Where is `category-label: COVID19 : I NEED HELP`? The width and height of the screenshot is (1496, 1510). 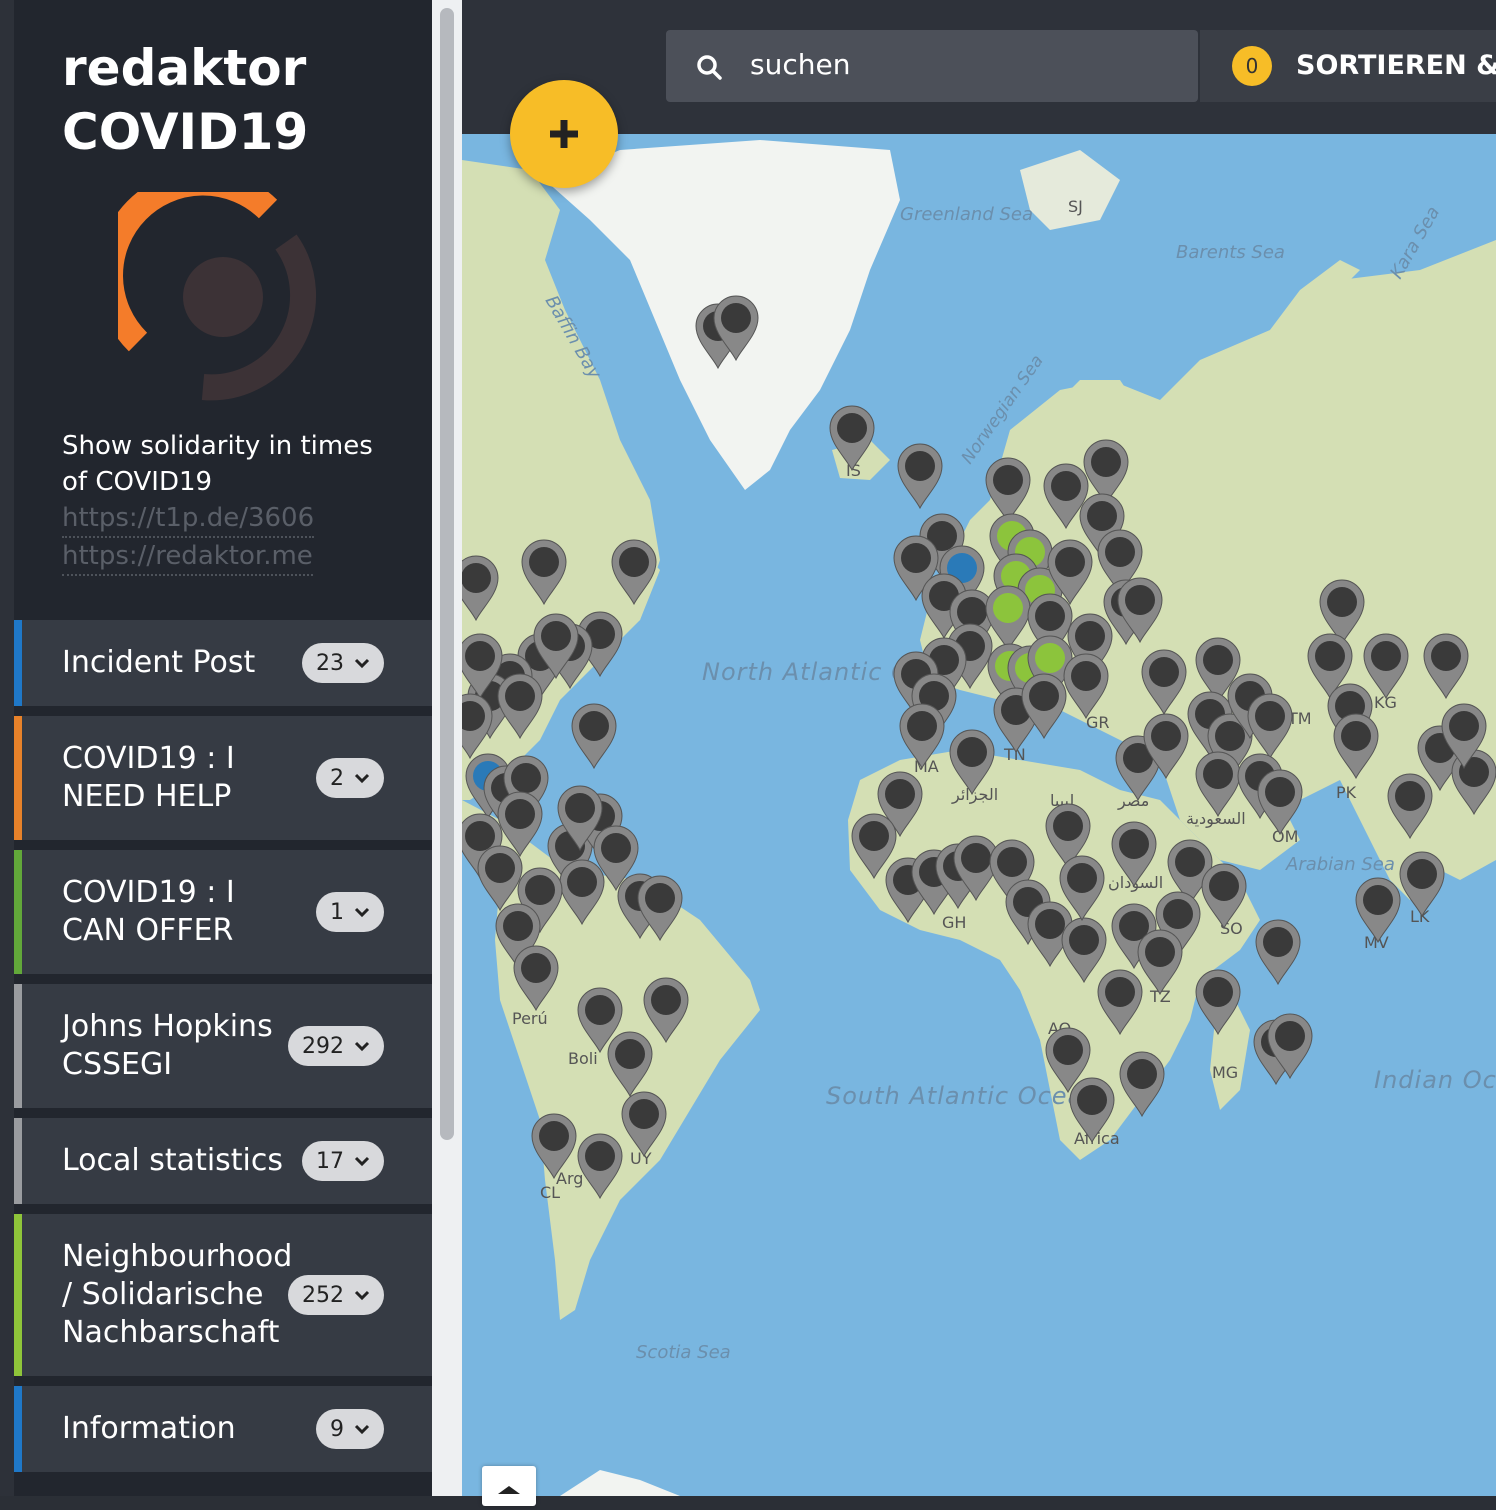
category-label: COVID19 : I NEED HELP is located at coordinates (148, 777).